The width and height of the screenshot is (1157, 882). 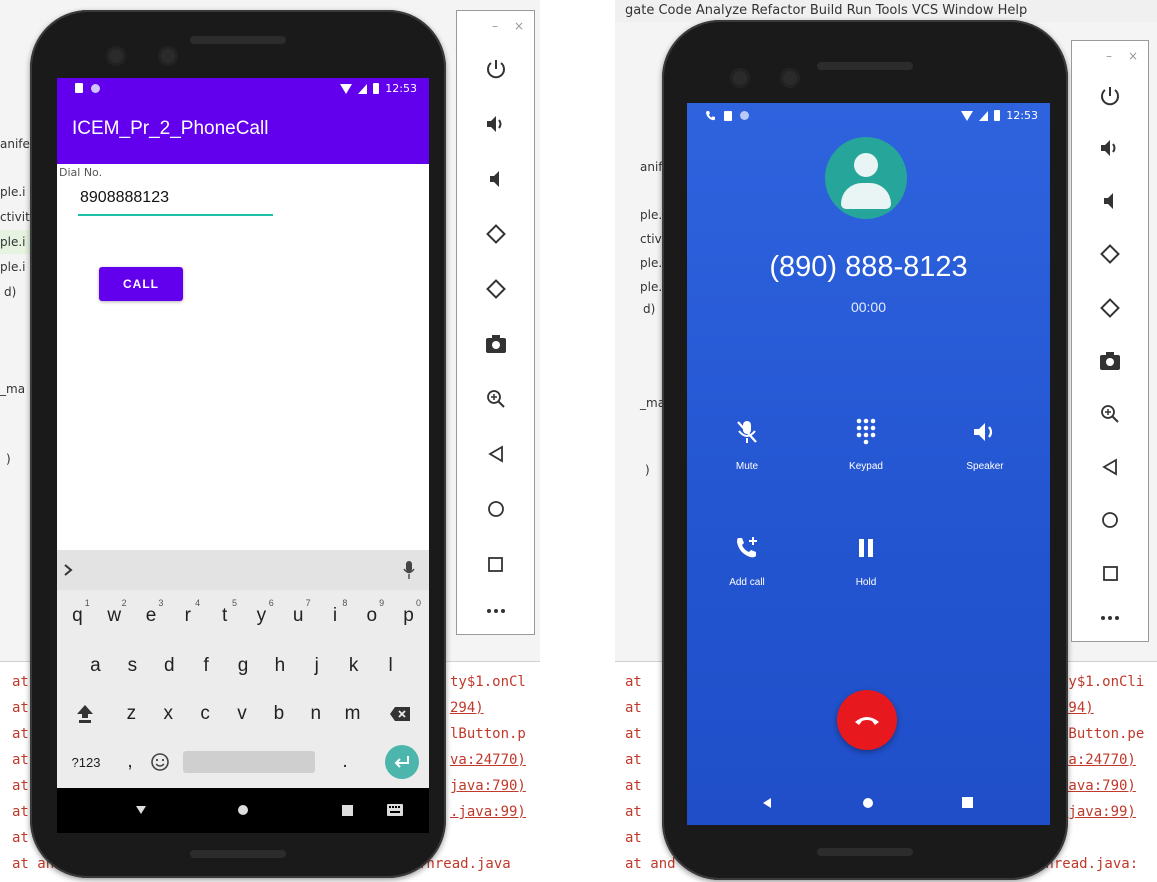 I want to click on key-g: g, so click(x=243, y=666).